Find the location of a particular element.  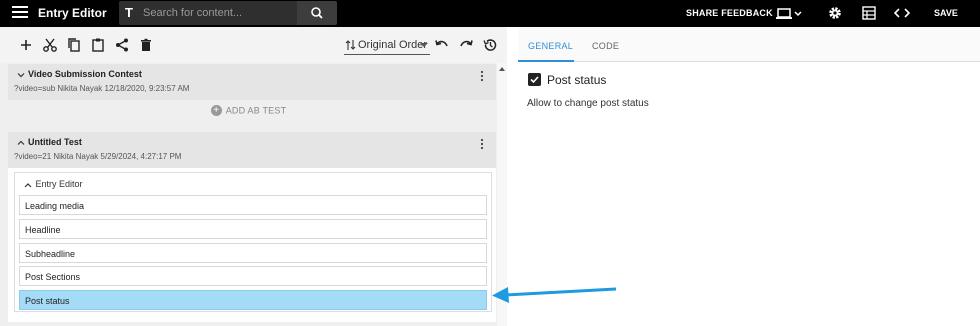

properties-tabs: GENERAL CODE is located at coordinates (749, 44).